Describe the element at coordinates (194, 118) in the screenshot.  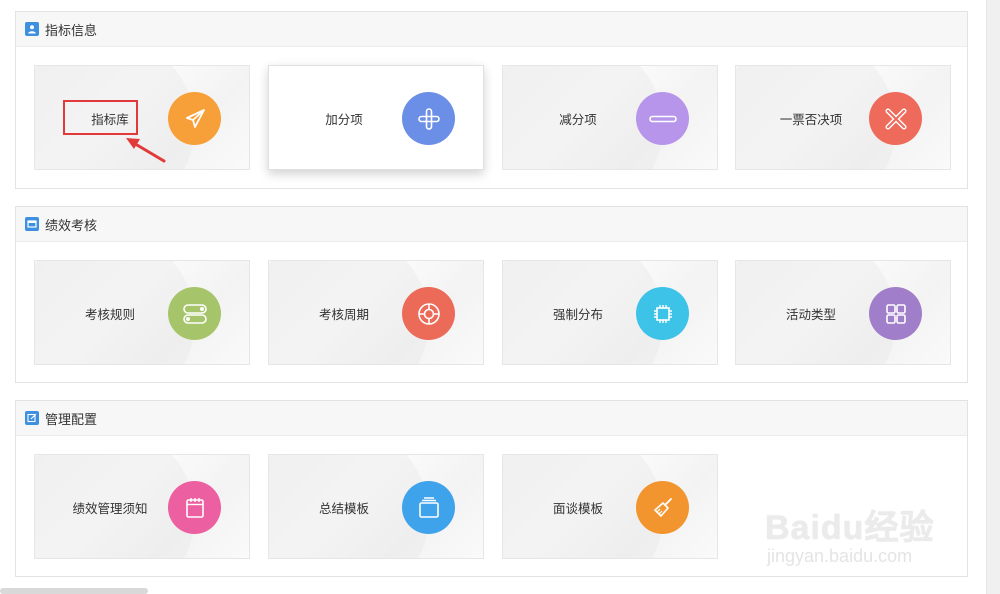
I see `paper-plane-icon` at that location.